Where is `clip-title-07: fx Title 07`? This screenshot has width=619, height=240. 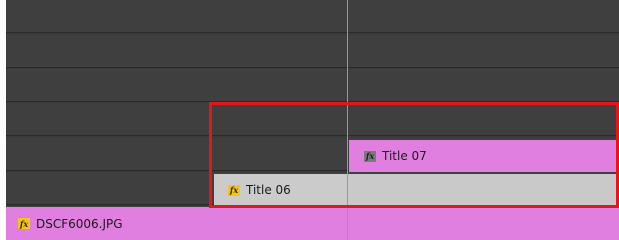
clip-title-07: fx Title 07 is located at coordinates (484, 156).